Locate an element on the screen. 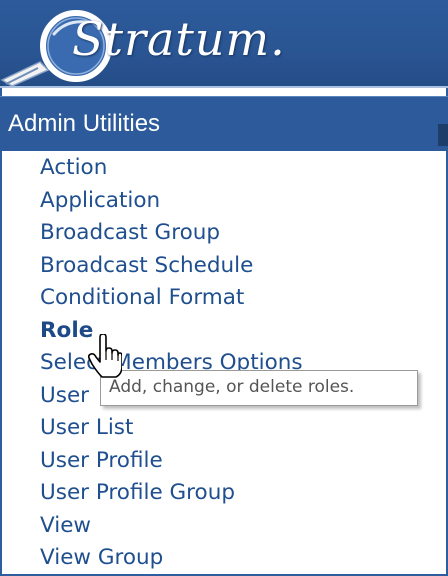  logo-text: Stratum. is located at coordinates (179, 39).